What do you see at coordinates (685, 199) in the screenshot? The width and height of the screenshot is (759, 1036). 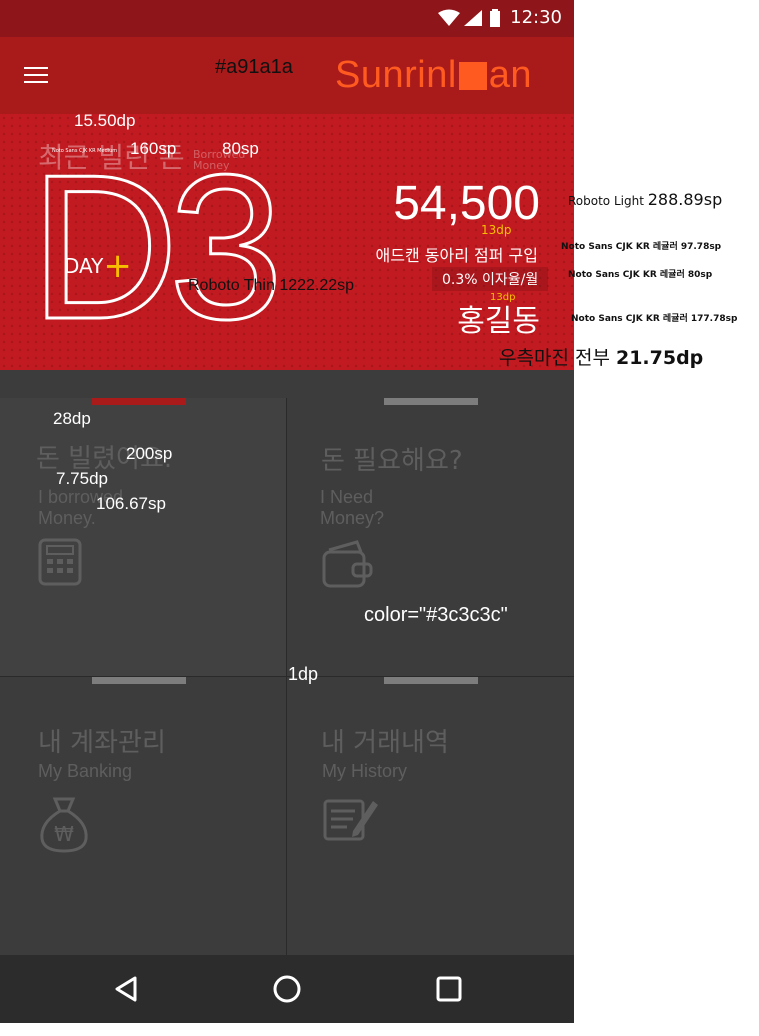 I see `annotation-amount-size: 288.89sp` at bounding box center [685, 199].